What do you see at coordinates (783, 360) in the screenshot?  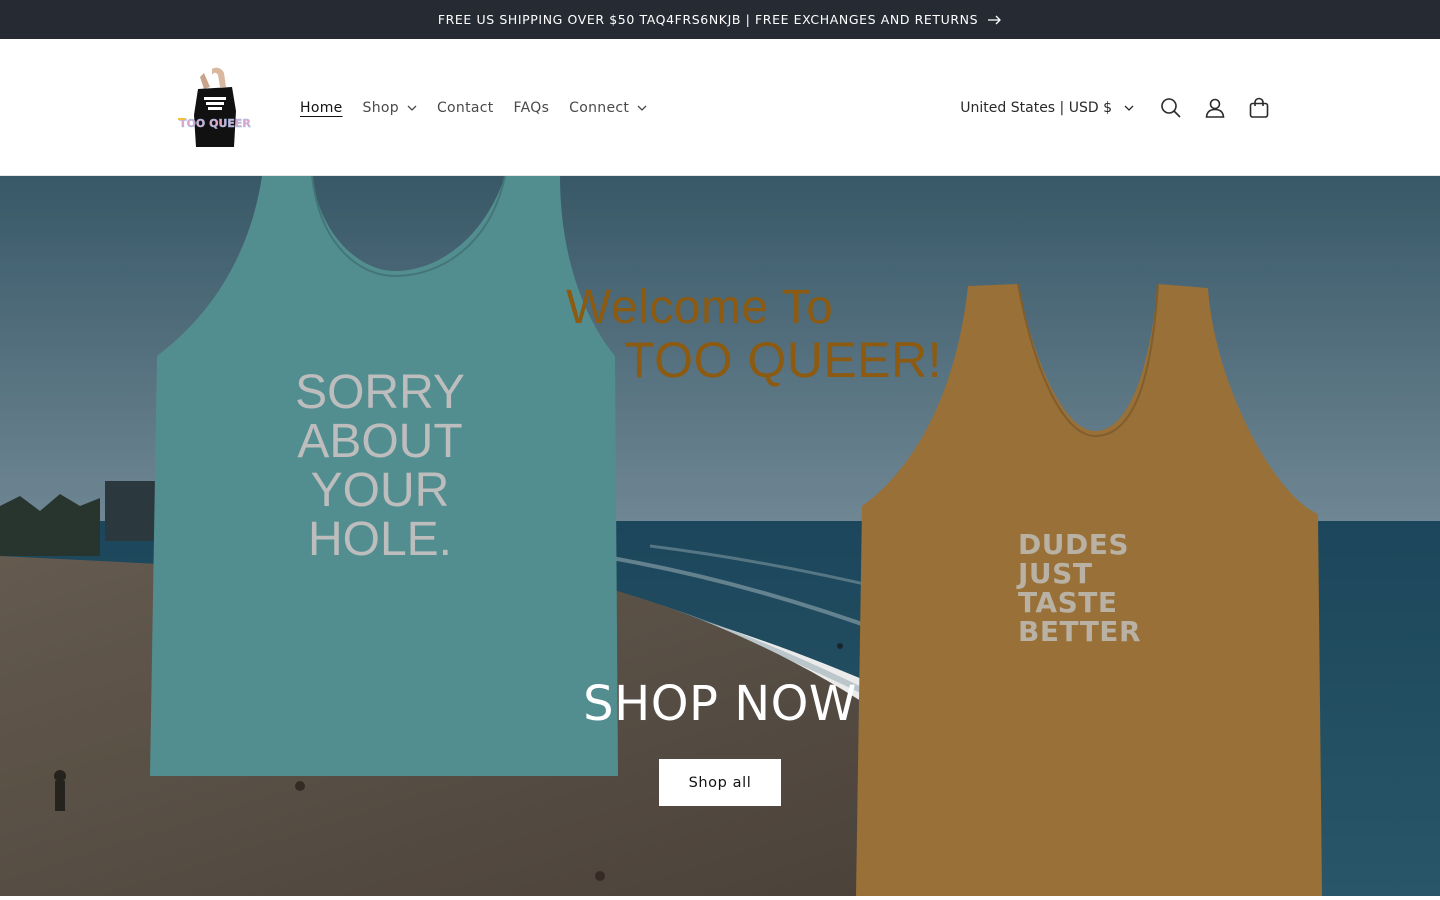 I see `welcome-line-2: TOO QUEER!` at bounding box center [783, 360].